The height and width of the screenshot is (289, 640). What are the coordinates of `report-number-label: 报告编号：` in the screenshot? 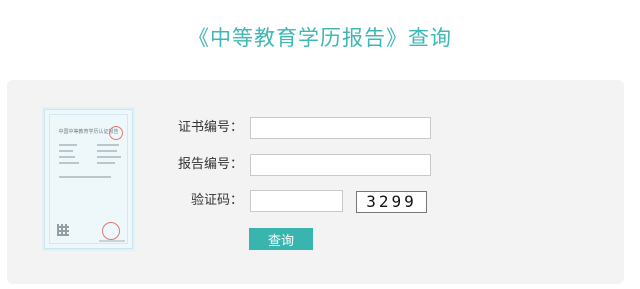 It's located at (210, 164).